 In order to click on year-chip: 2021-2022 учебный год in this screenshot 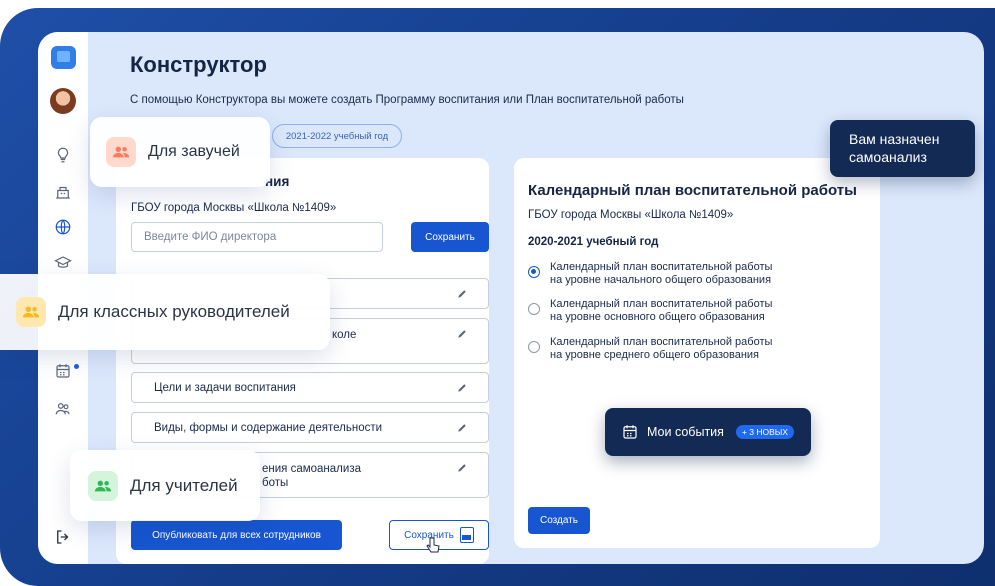, I will do `click(337, 136)`.